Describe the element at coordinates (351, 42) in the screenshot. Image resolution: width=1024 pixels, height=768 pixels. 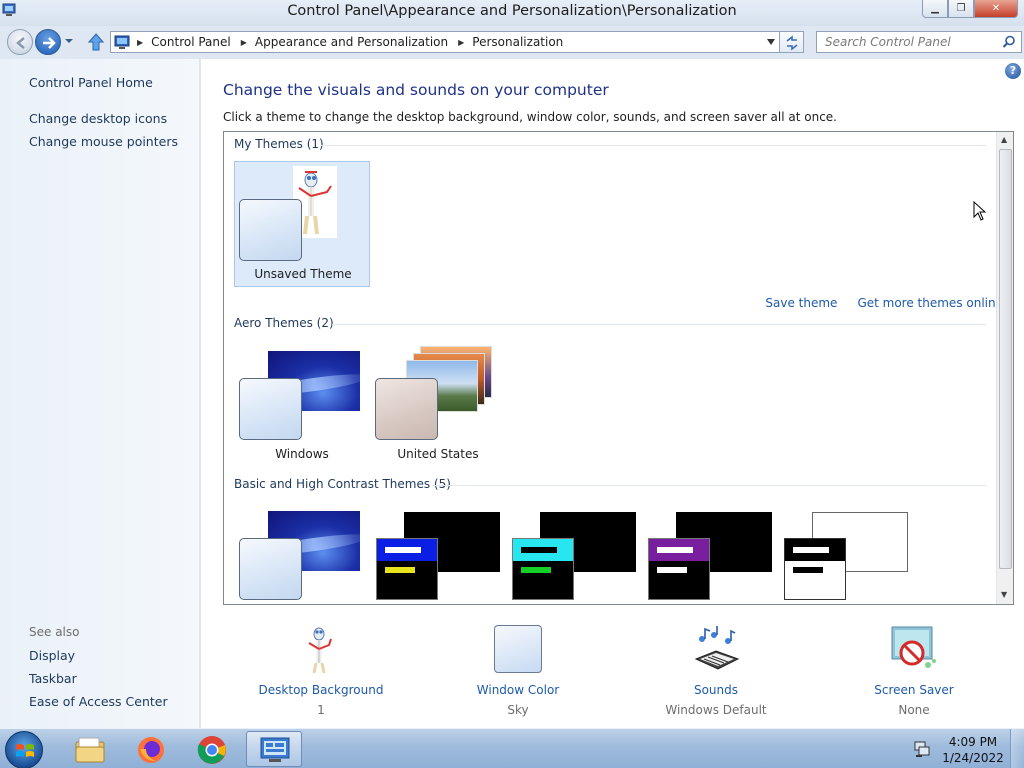
I see `breadcrumb-appearance: Appearance and Personalization` at that location.